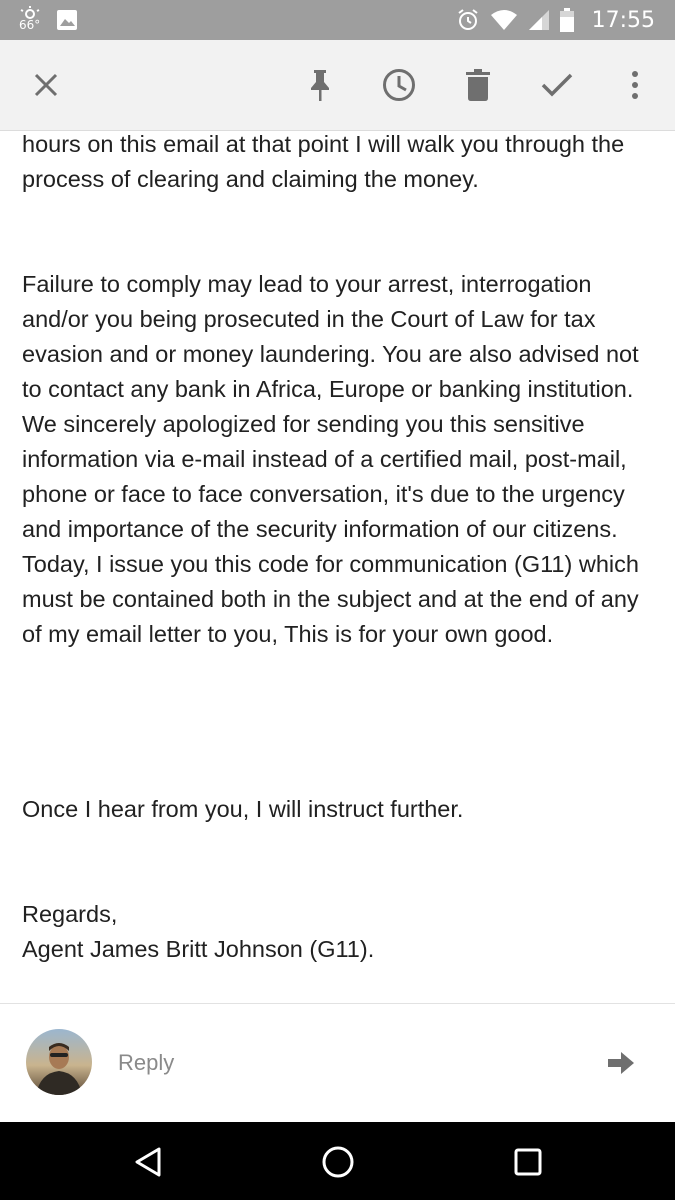 The image size is (675, 1200). What do you see at coordinates (337, 1063) in the screenshot?
I see `reply-bar: Reply` at bounding box center [337, 1063].